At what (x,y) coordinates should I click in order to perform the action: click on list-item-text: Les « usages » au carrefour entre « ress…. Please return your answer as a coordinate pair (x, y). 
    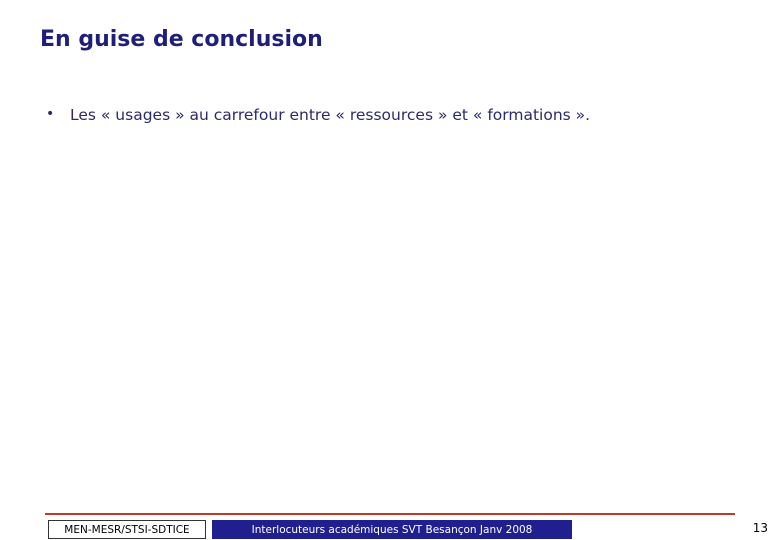
    Looking at the image, I should click on (330, 115).